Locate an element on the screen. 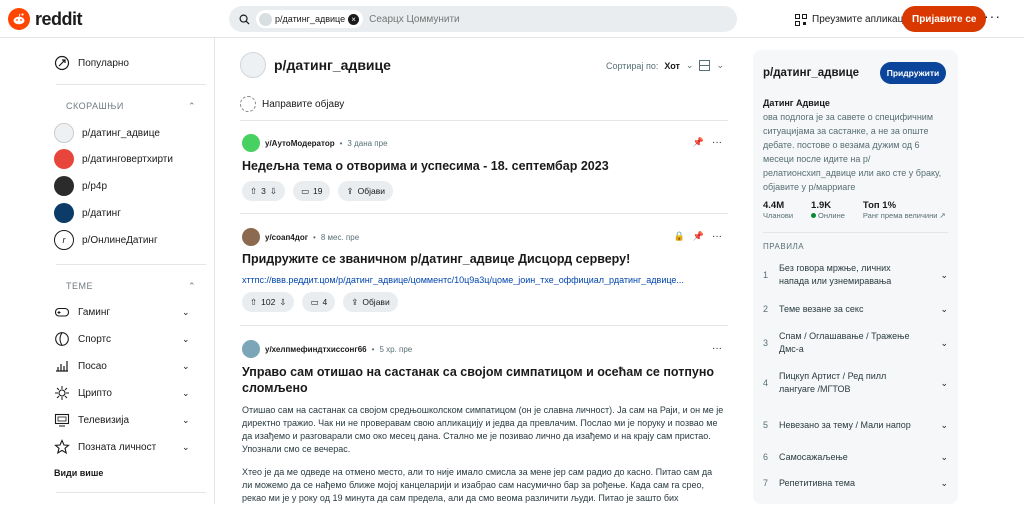 Image resolution: width=1024 pixels, height=505 pixels. user-avatar-placeholder-icon is located at coordinates (248, 104).